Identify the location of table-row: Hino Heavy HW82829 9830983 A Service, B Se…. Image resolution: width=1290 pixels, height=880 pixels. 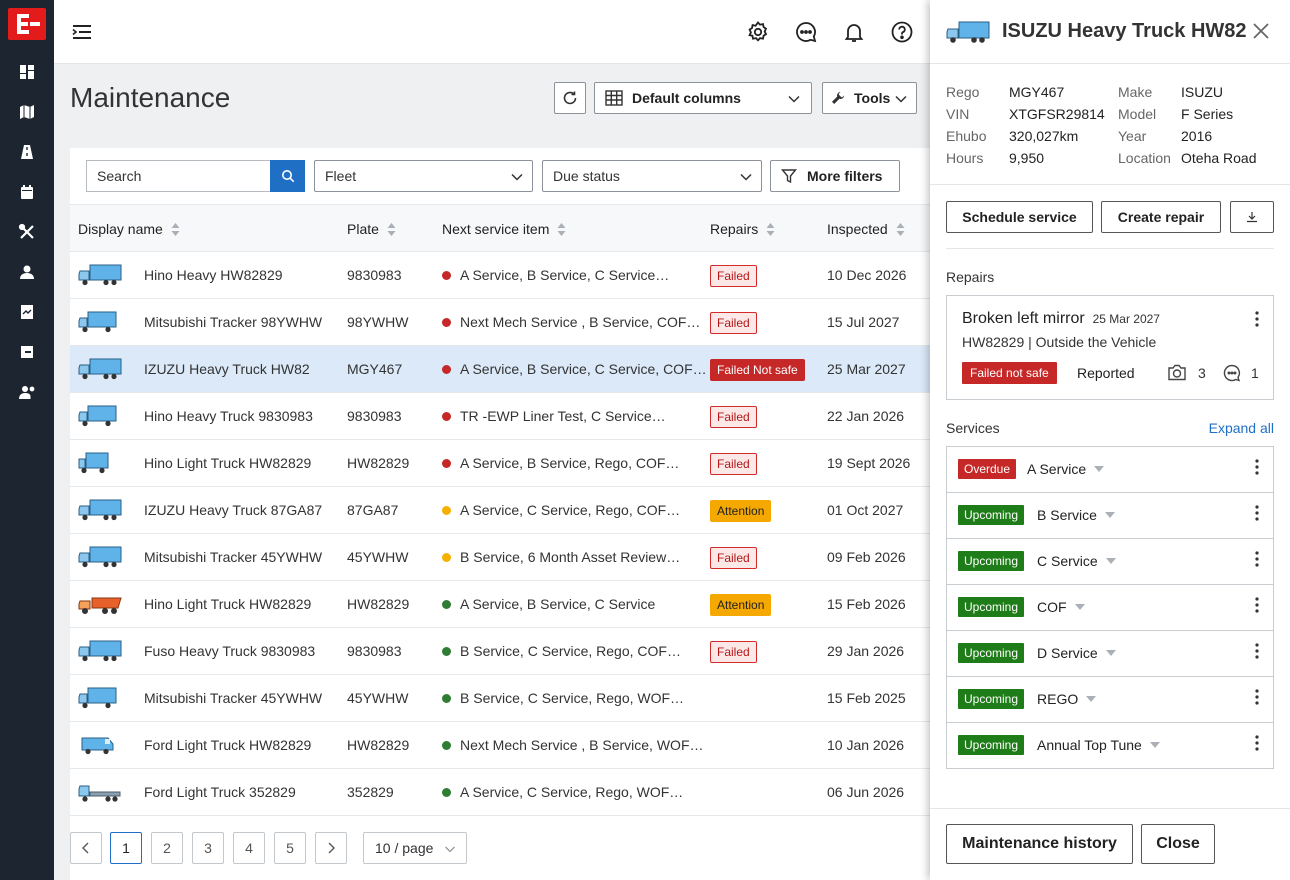
(500, 275).